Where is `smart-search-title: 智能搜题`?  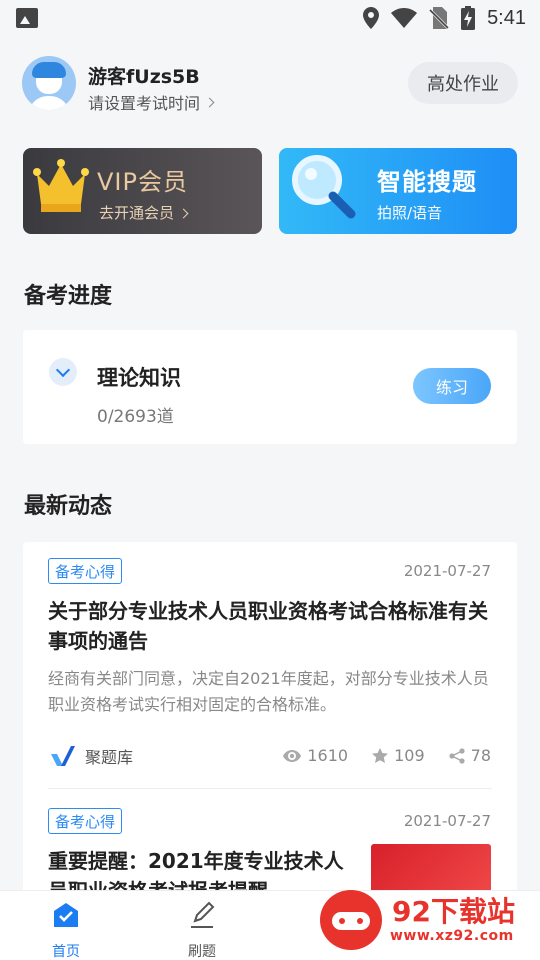
smart-search-title: 智能搜题 is located at coordinates (427, 182).